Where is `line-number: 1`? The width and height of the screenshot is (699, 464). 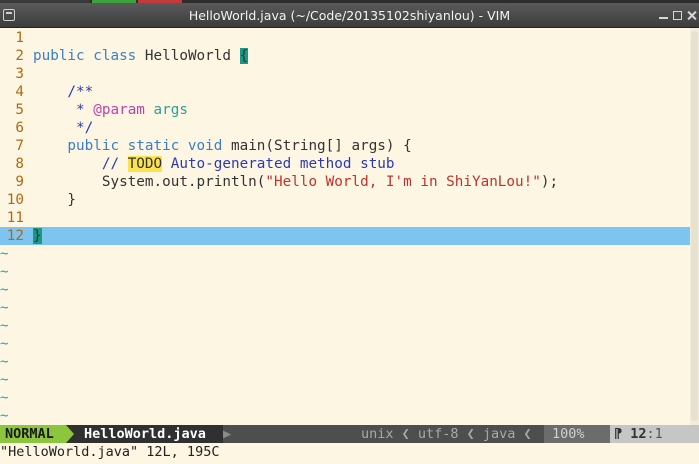 line-number: 1 is located at coordinates (19, 38).